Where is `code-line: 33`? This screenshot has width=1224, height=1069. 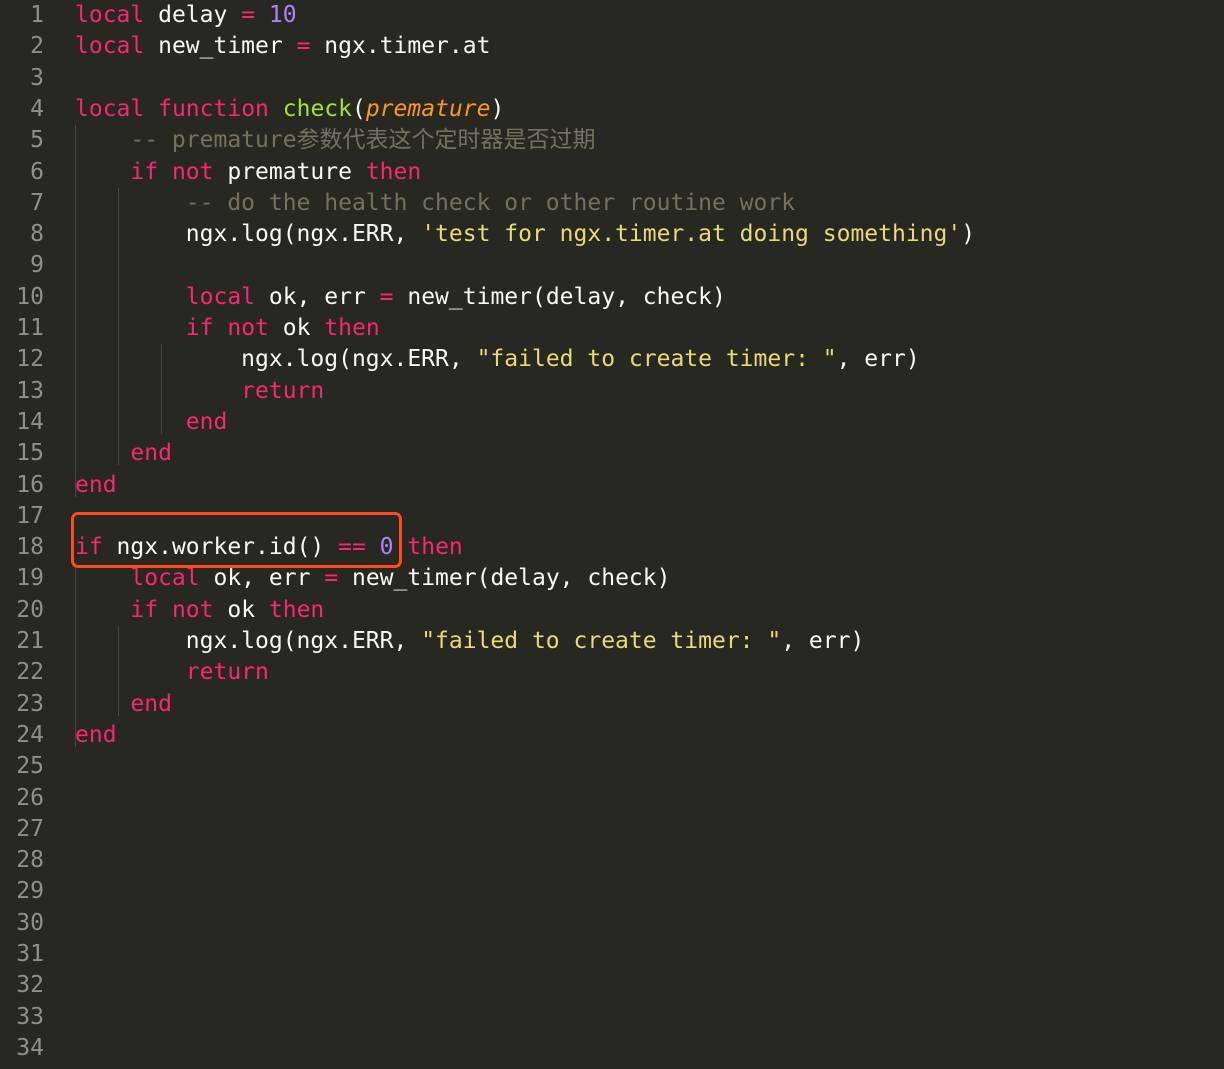
code-line: 33 is located at coordinates (612, 1017).